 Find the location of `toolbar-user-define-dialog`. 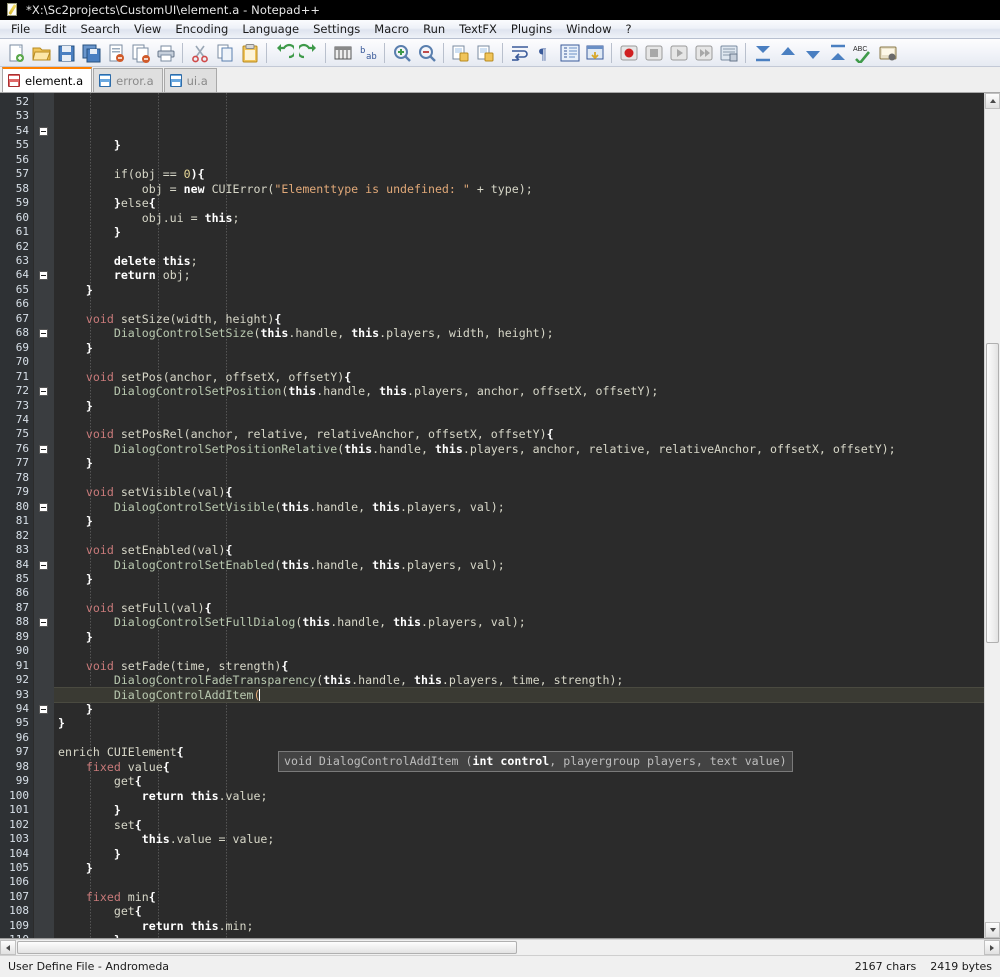

toolbar-user-define-dialog is located at coordinates (594, 53).